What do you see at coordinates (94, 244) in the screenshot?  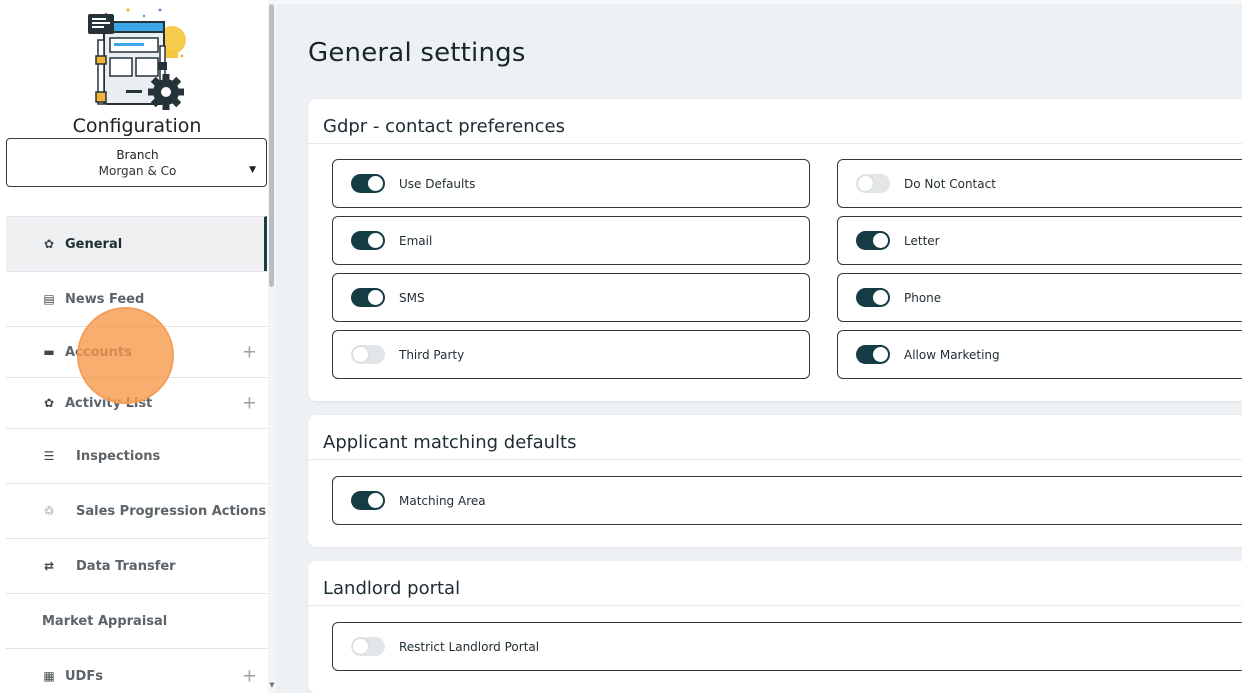 I see `sidebar-item-label: General` at bounding box center [94, 244].